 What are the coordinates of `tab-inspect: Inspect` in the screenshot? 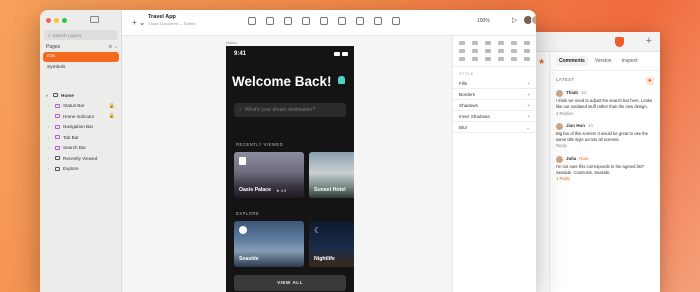 It's located at (630, 61).